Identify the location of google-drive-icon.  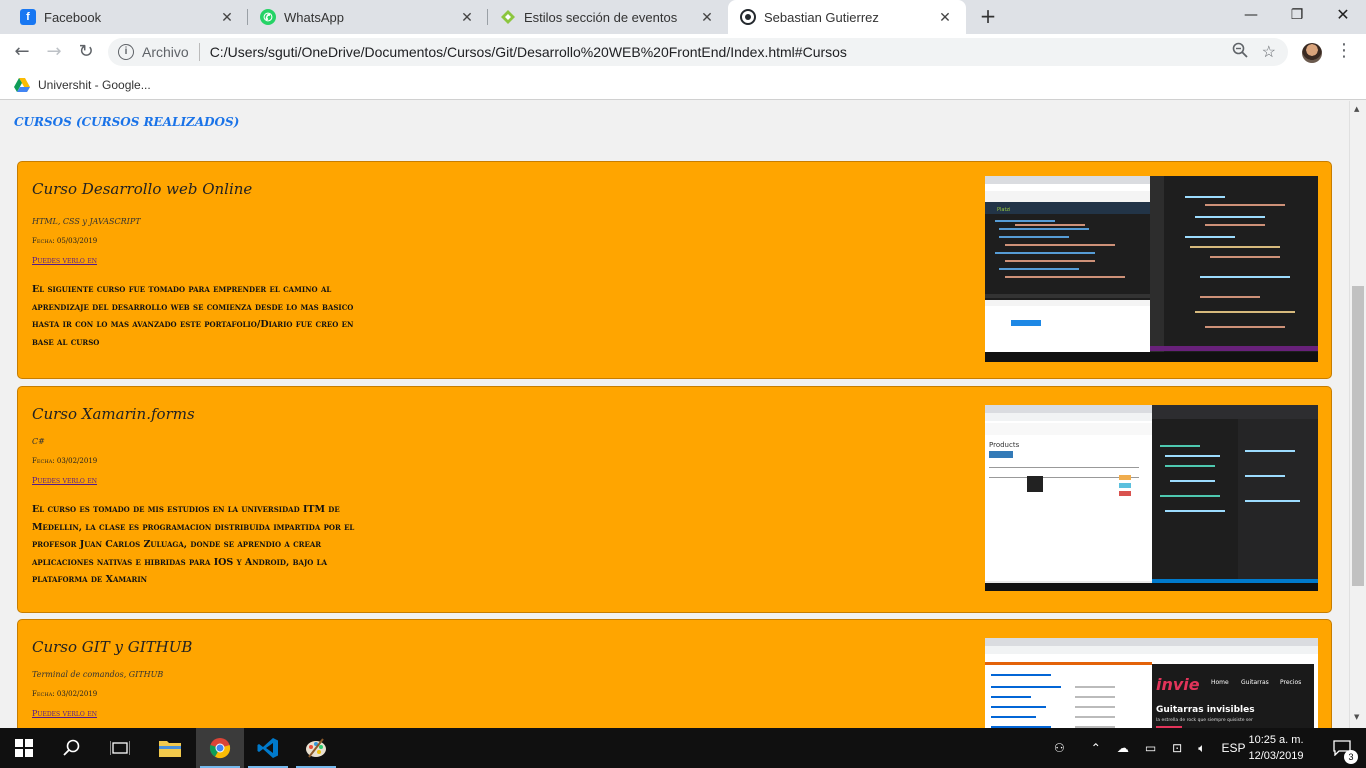
(22, 84).